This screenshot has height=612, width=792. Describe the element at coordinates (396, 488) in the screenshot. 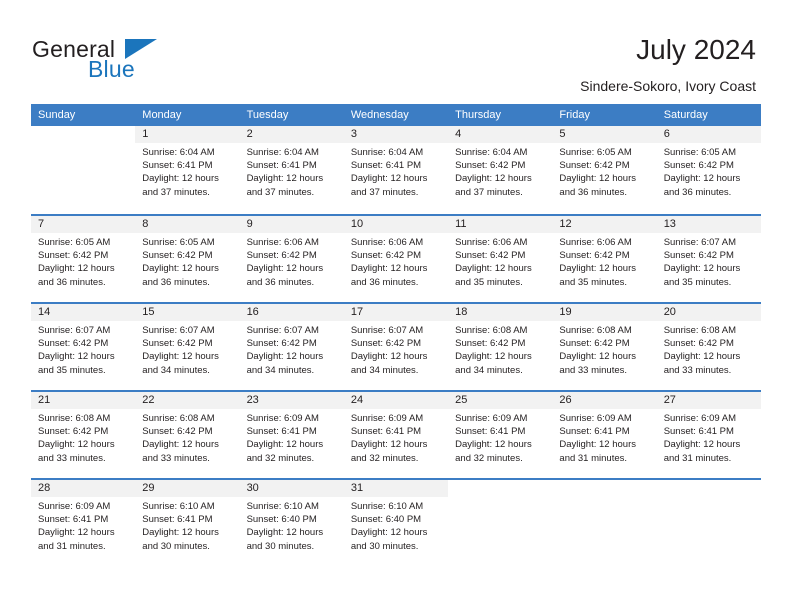

I see `day-number: 31` at that location.